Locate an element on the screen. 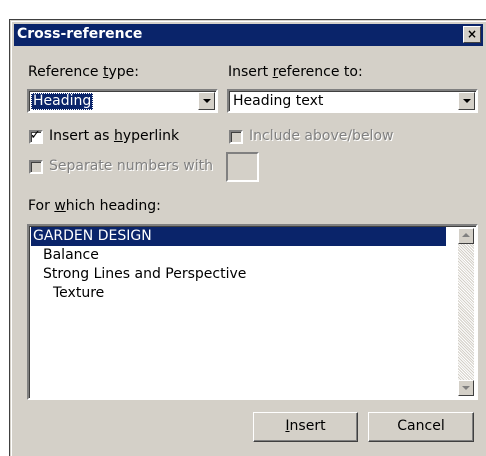  checkmark-icon: ✓ is located at coordinates (35, 135).